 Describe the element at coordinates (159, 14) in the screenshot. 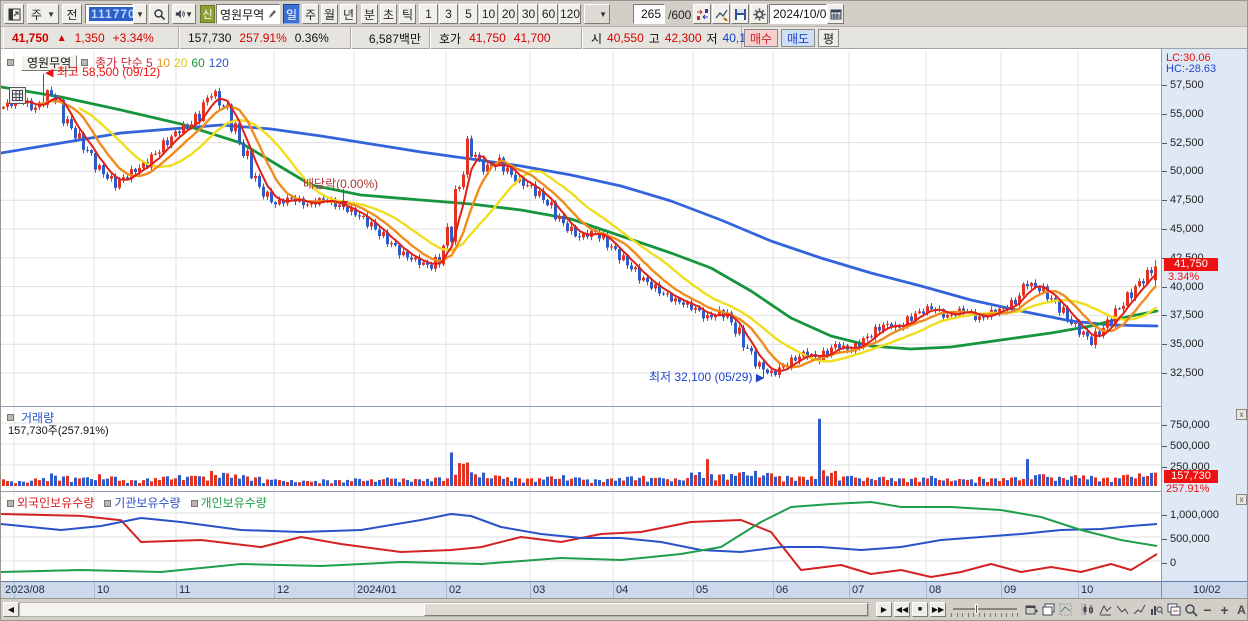

I see `search-icon` at that location.